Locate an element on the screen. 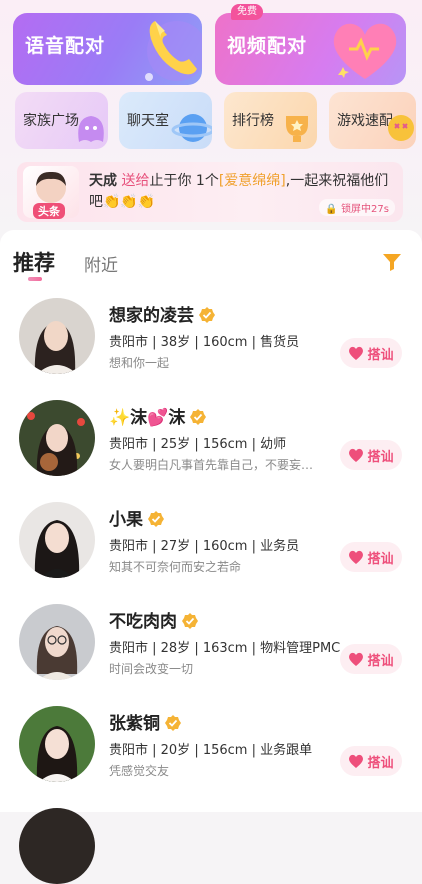 This screenshot has height=884, width=422. filter-icon is located at coordinates (392, 262).